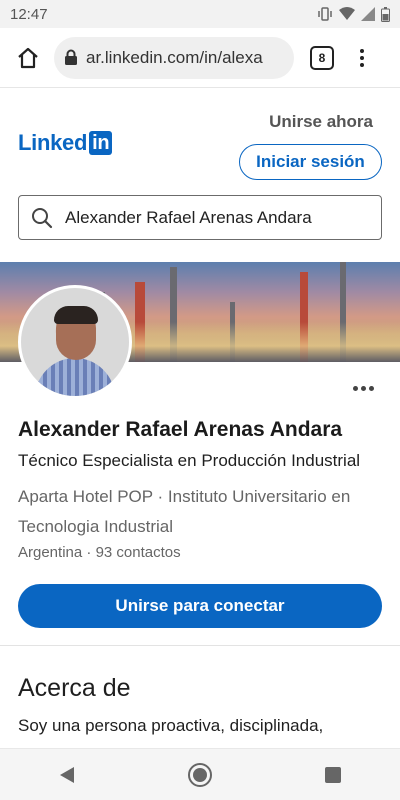 This screenshot has height=800, width=400. I want to click on connect-button: Unirse para conectar, so click(200, 606).